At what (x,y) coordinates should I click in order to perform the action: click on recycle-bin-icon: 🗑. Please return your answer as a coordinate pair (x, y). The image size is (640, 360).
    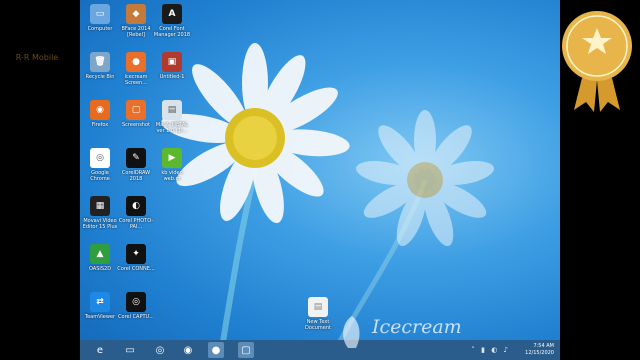
    Looking at the image, I should click on (100, 62).